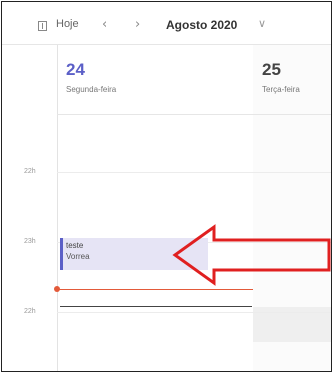  Describe the element at coordinates (137, 24) in the screenshot. I see `chevron-right-icon: ›` at that location.